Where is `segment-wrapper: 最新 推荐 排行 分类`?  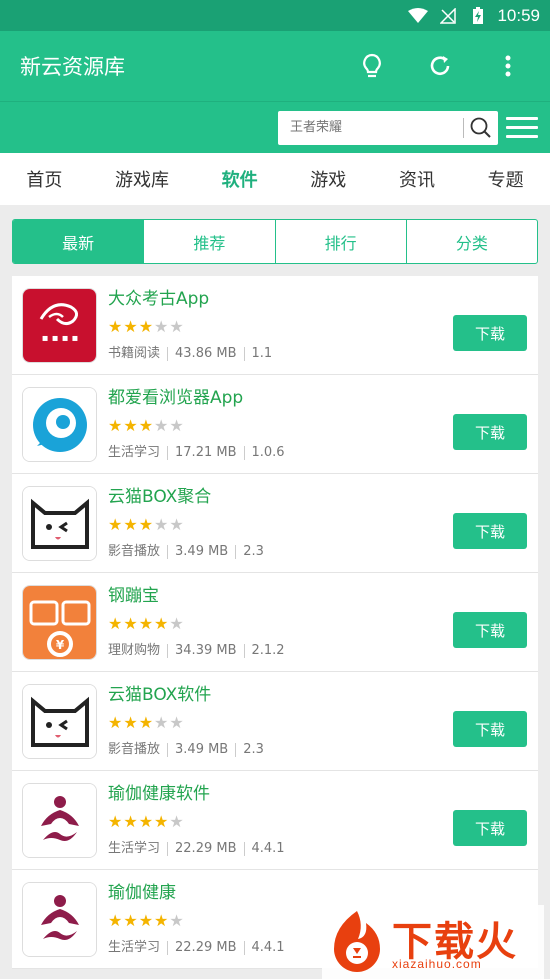 segment-wrapper: 最新 推荐 排行 分类 is located at coordinates (275, 240).